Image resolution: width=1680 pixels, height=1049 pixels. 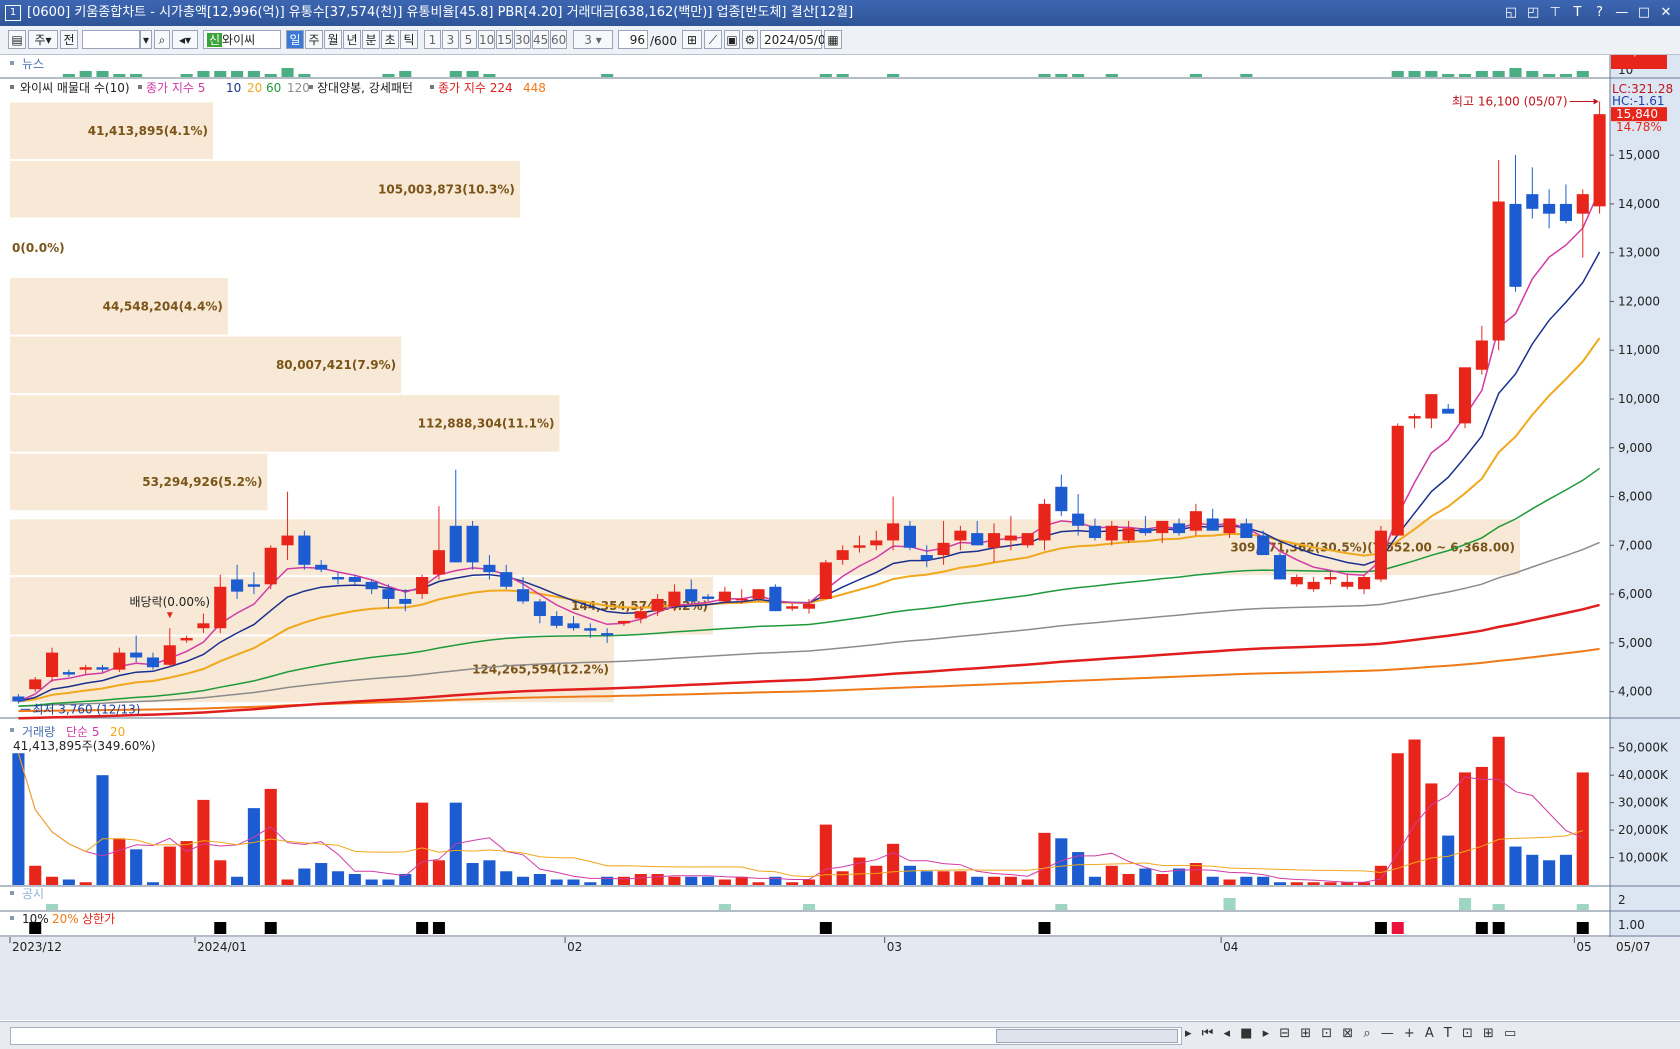 What do you see at coordinates (371, 39) in the screenshot?
I see `period-minute: 분` at bounding box center [371, 39].